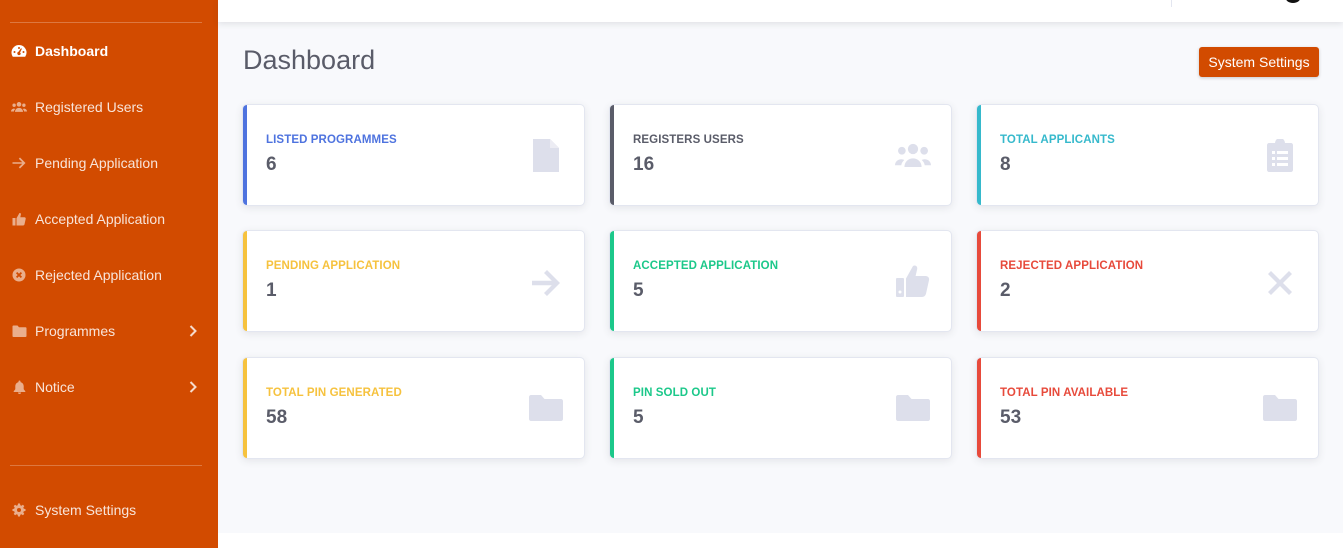  What do you see at coordinates (19, 51) in the screenshot?
I see `tachometer-icon` at bounding box center [19, 51].